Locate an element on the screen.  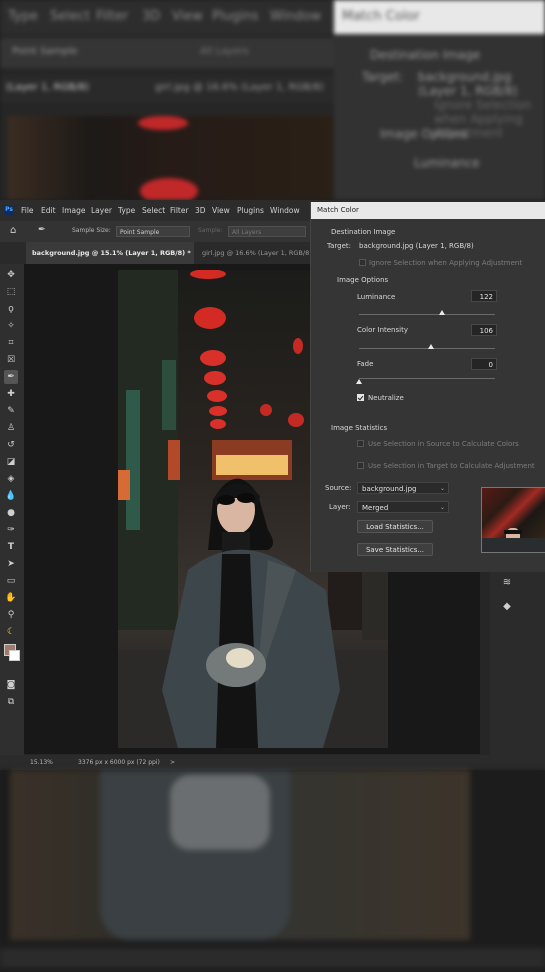
blurred-dialog-line: Destination Image is located at coordinates (425, 55).